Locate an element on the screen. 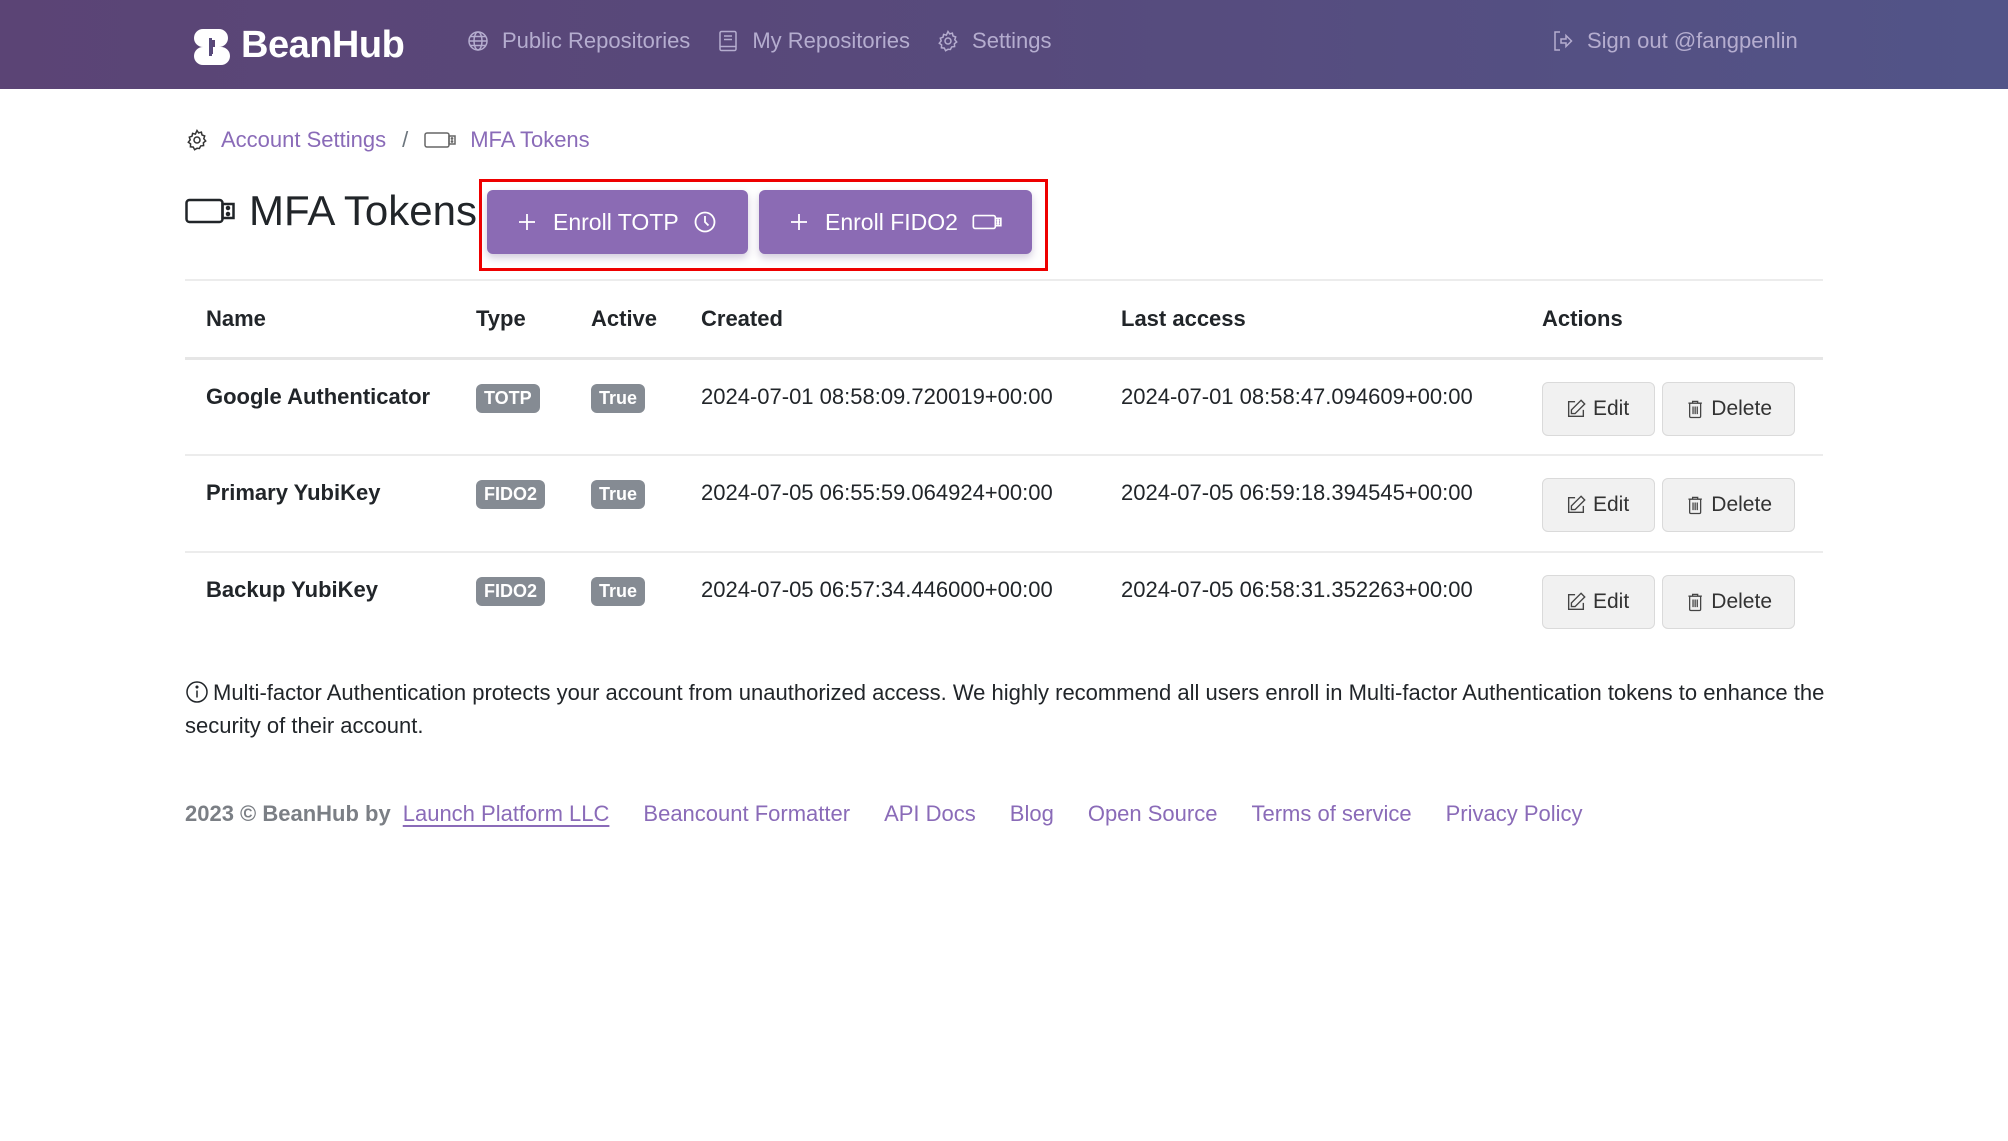 This screenshot has height=1141, width=2008. header-last-access: Last access is located at coordinates (1310, 320).